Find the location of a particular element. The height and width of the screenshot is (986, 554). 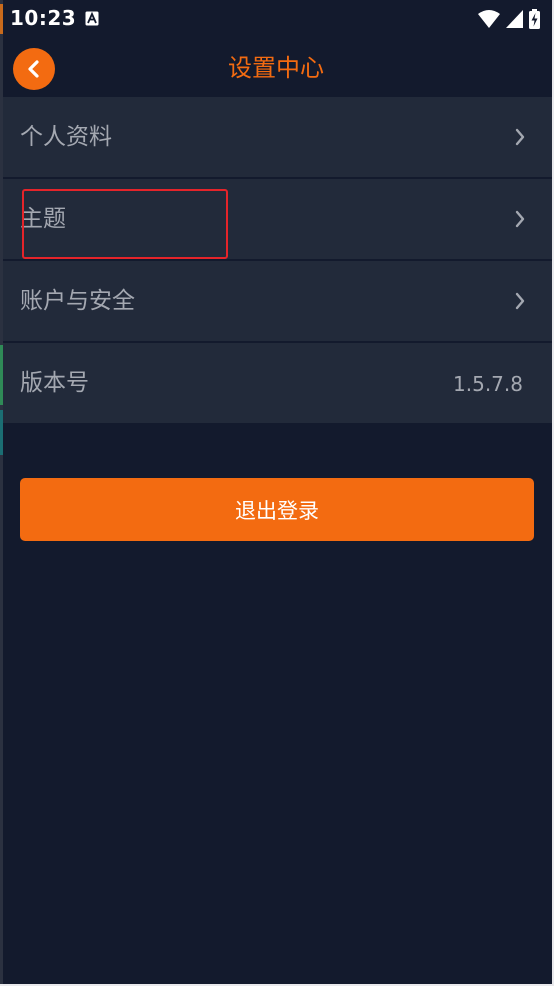

settings-row-label: 账户与安全 is located at coordinates (77, 301).